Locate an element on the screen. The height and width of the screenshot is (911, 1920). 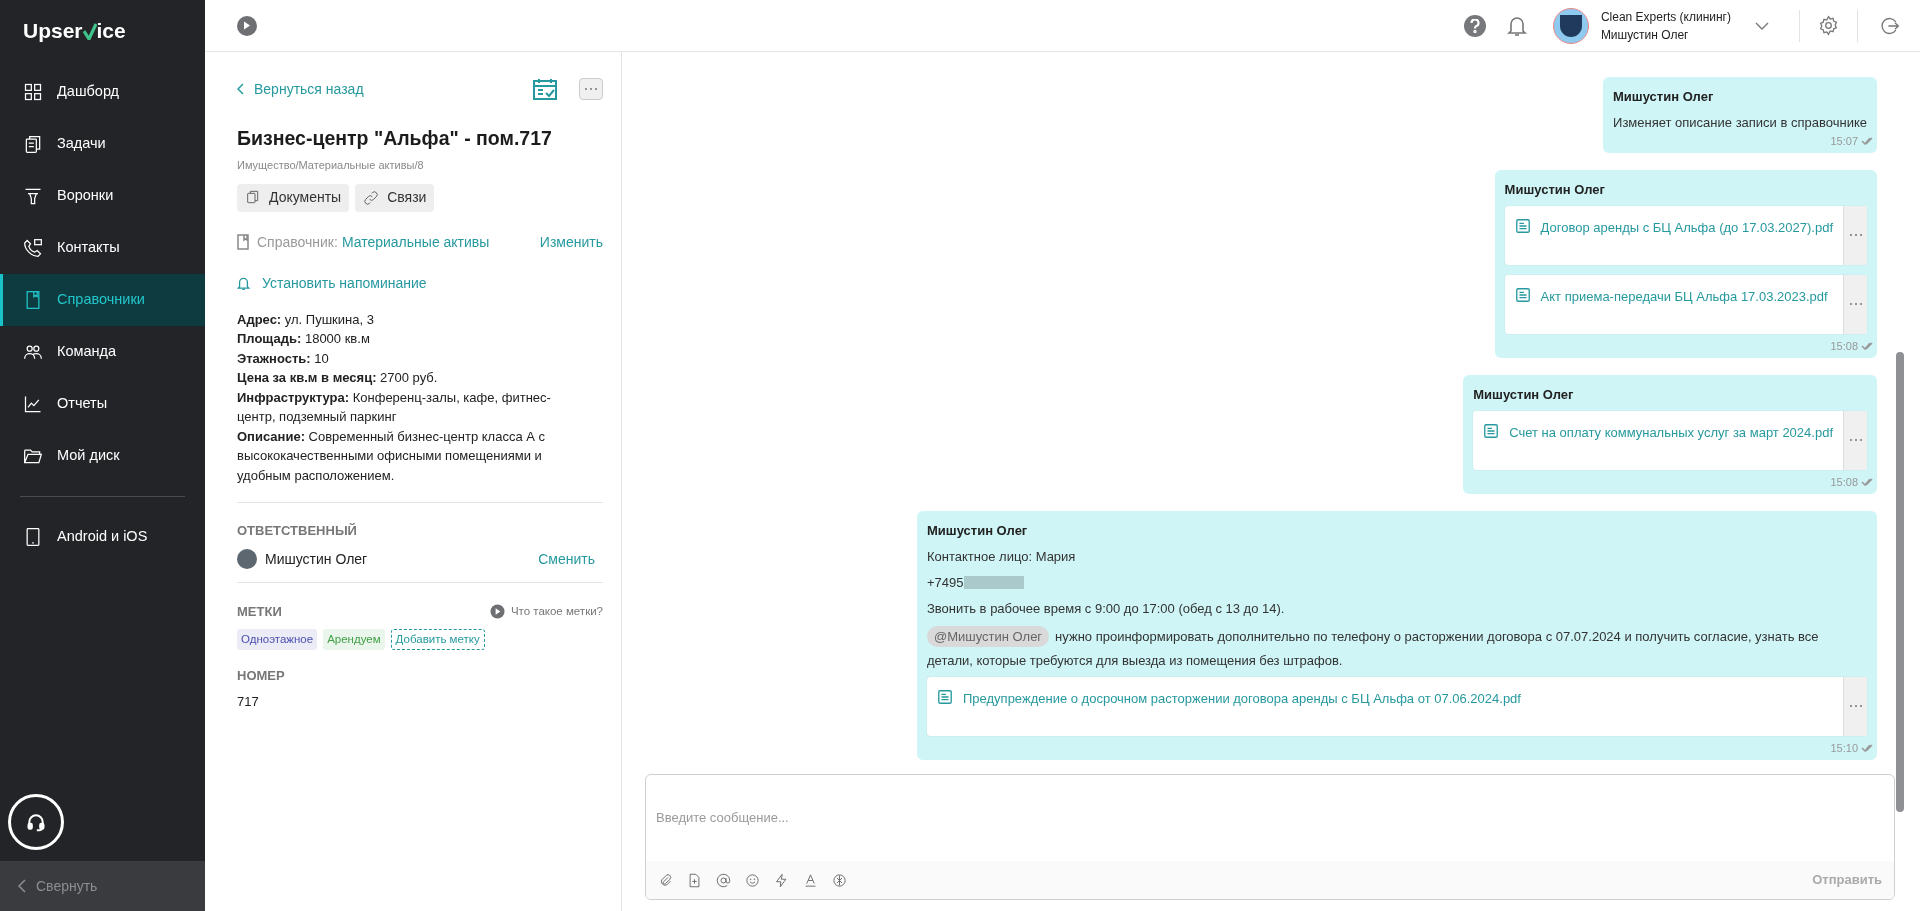
send-button: Отправить is located at coordinates (1847, 880).